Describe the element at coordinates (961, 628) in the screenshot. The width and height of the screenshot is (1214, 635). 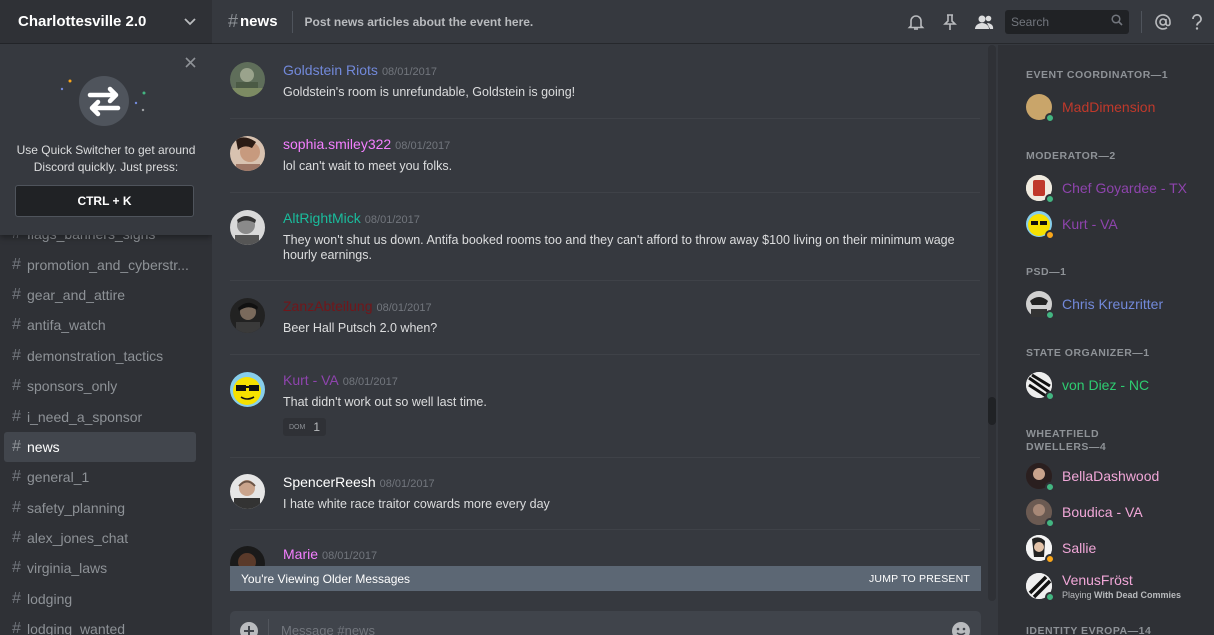
I see `emoji-icon` at that location.